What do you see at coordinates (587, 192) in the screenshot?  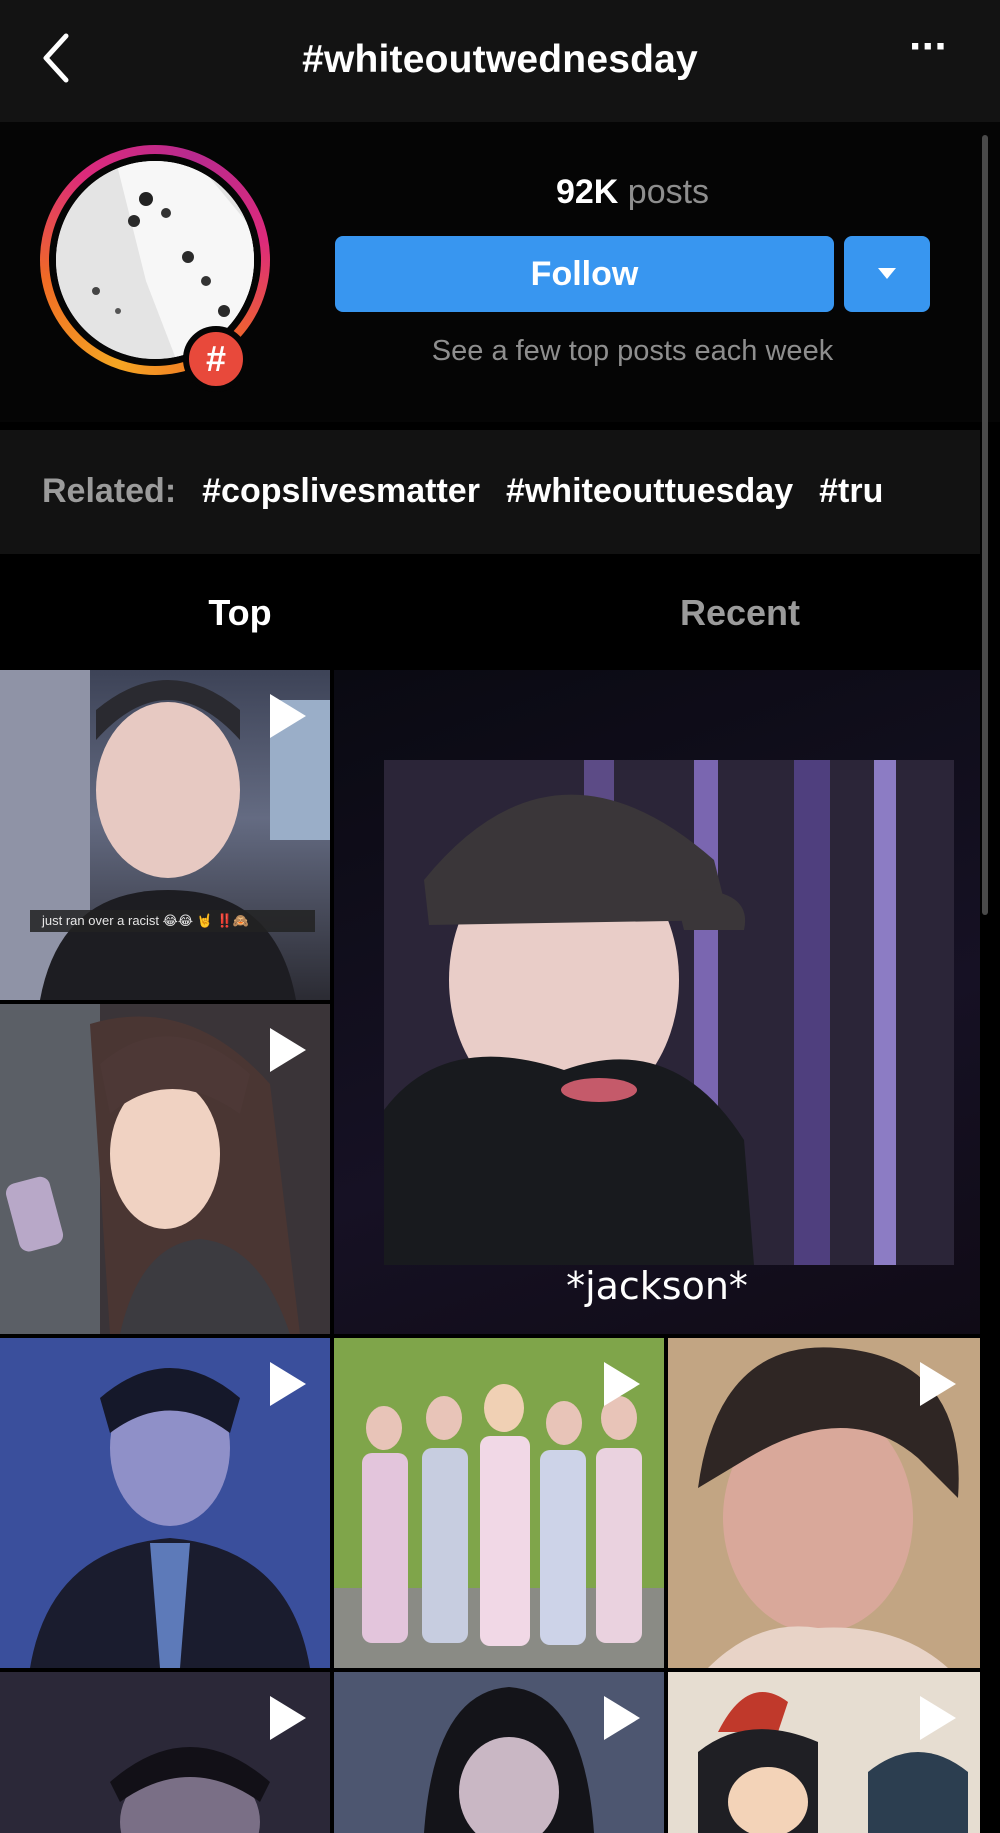 I see `posts-number: 92K` at bounding box center [587, 192].